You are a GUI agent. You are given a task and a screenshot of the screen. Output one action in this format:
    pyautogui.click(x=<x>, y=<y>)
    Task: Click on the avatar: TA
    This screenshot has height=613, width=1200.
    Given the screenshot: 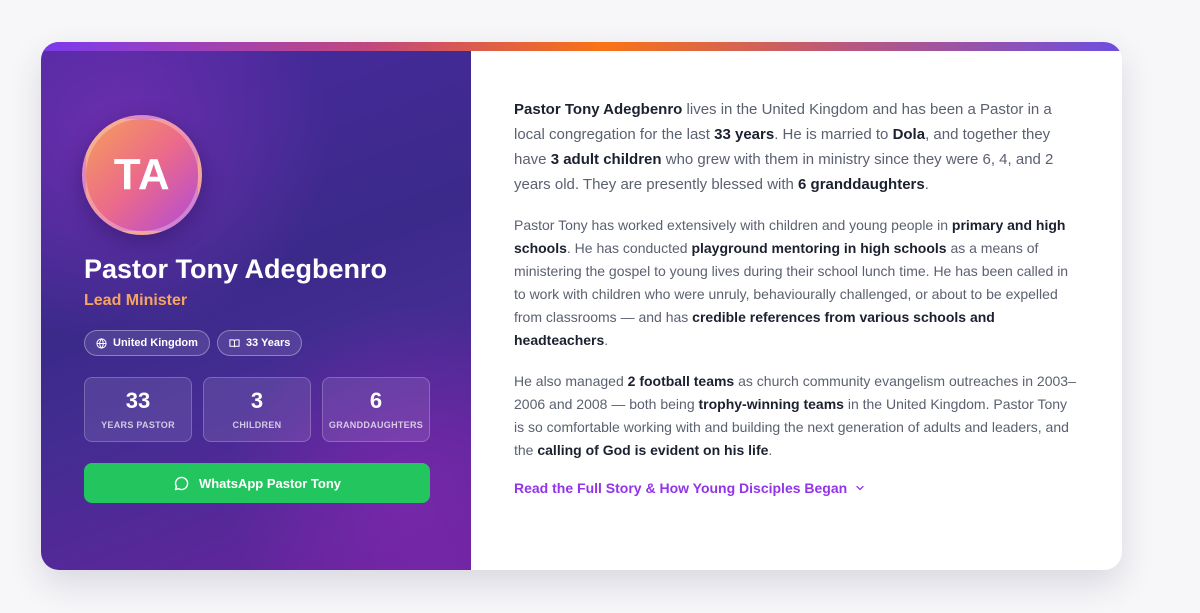 What is the action you would take?
    pyautogui.click(x=142, y=175)
    